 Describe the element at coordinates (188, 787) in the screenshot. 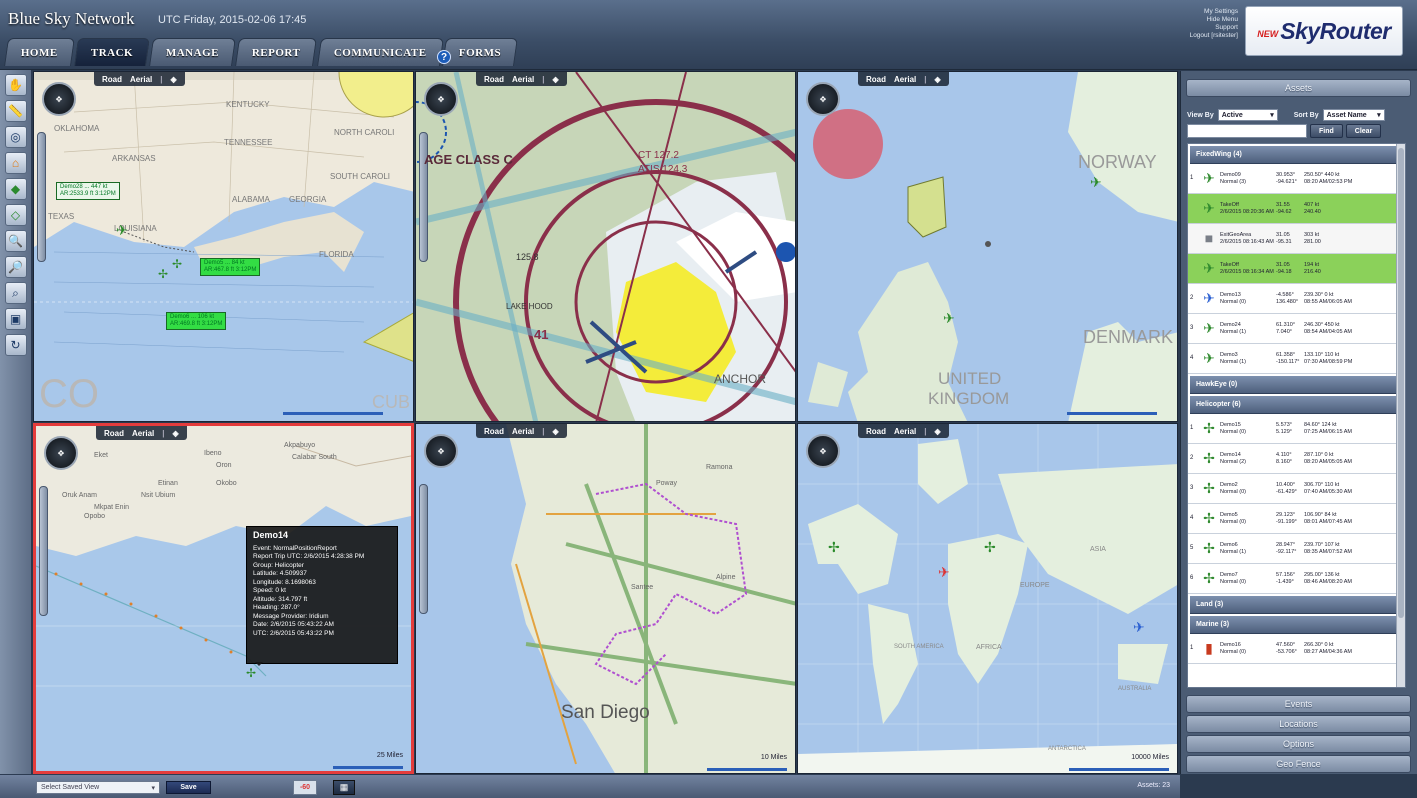

I see `save-view-button: Save` at that location.